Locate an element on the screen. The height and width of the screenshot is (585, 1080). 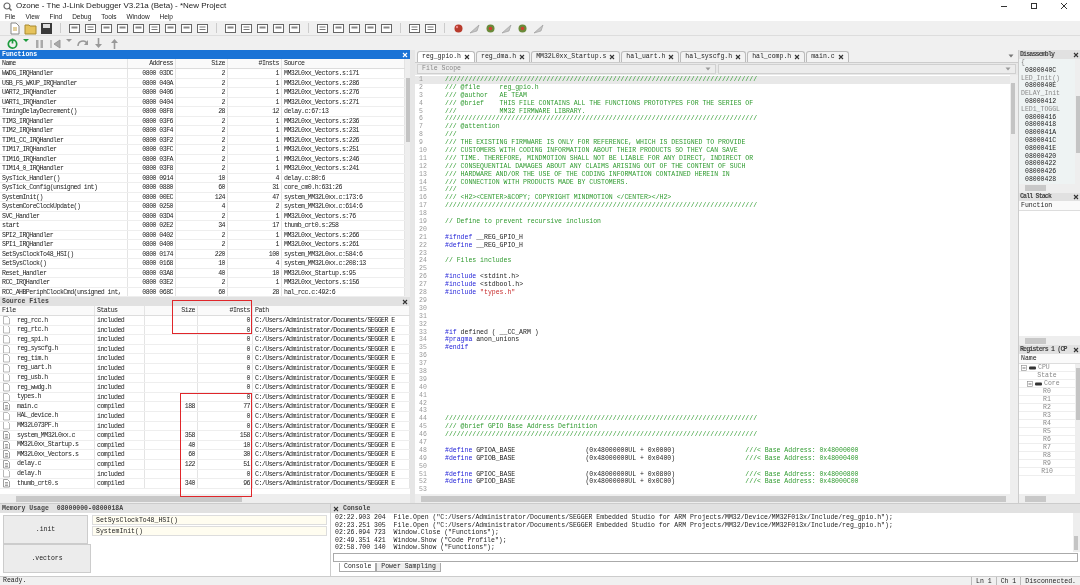
power-icon is located at coordinates (12, 43).